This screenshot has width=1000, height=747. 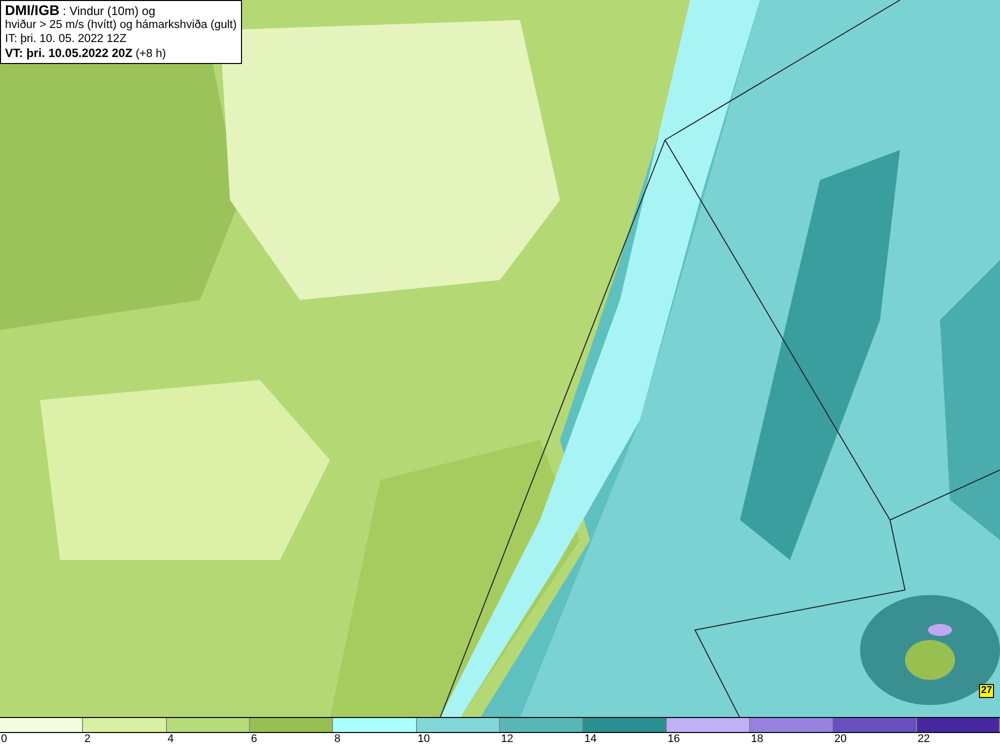 What do you see at coordinates (590, 739) in the screenshot?
I see `legend-label: 14` at bounding box center [590, 739].